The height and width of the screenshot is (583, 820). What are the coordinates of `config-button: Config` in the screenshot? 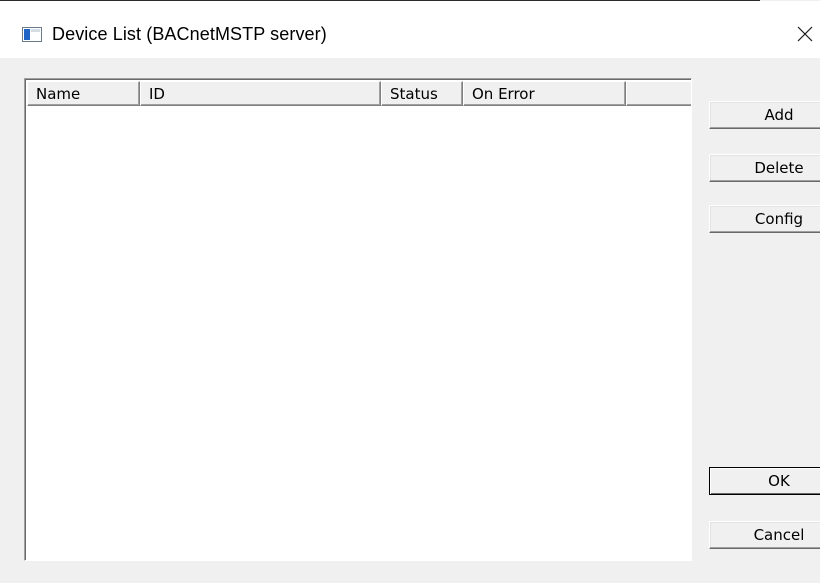 It's located at (764, 219).